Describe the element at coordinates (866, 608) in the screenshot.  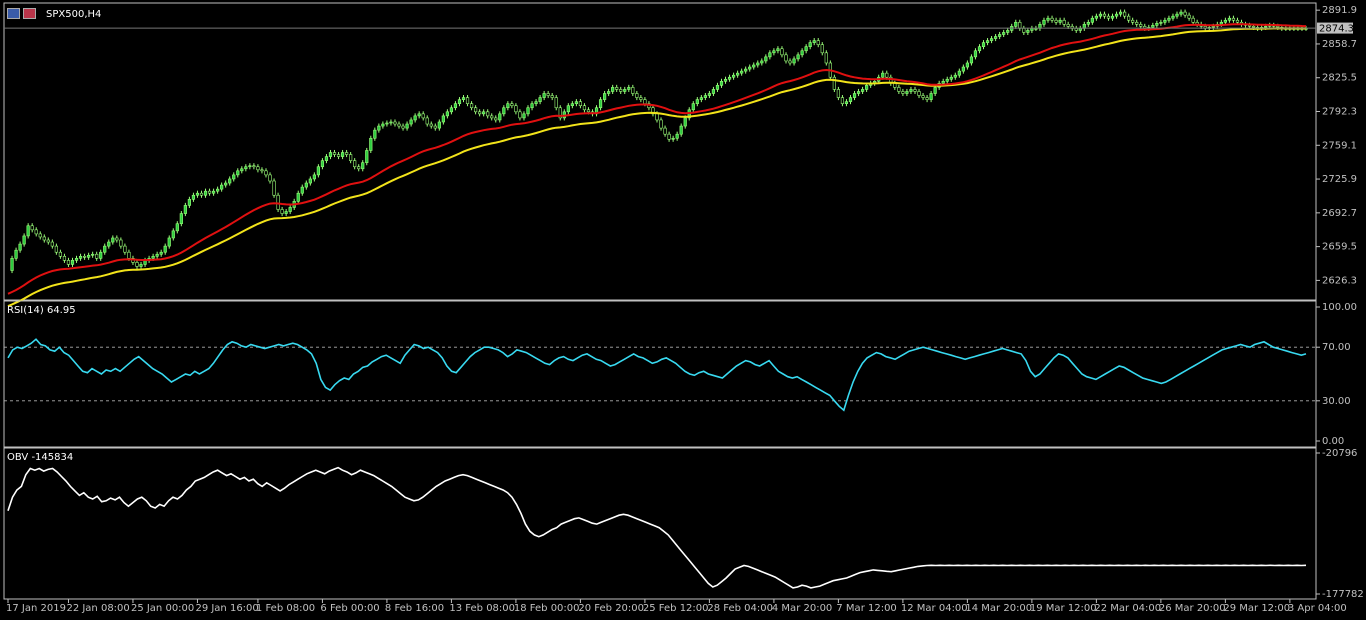
I see `time-tick-label: 7 Mar 12:00` at that location.